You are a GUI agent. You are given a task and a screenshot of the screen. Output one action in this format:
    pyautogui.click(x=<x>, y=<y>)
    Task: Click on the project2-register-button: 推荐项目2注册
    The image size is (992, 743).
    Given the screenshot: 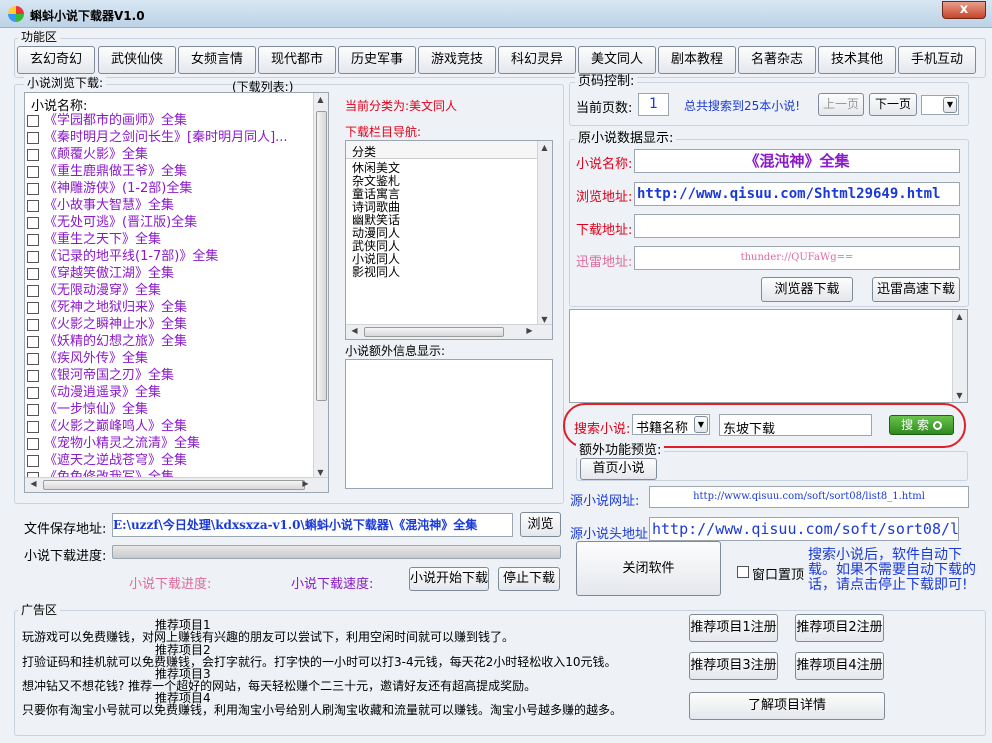 What is the action you would take?
    pyautogui.click(x=839, y=628)
    